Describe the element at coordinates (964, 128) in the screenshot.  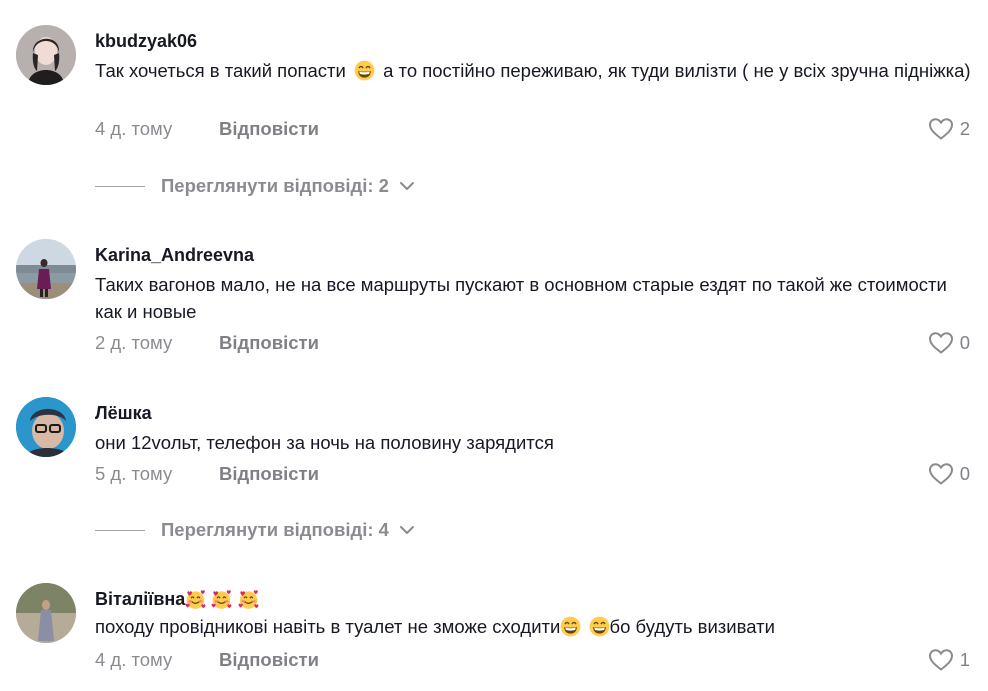
I see `like-count: 2` at that location.